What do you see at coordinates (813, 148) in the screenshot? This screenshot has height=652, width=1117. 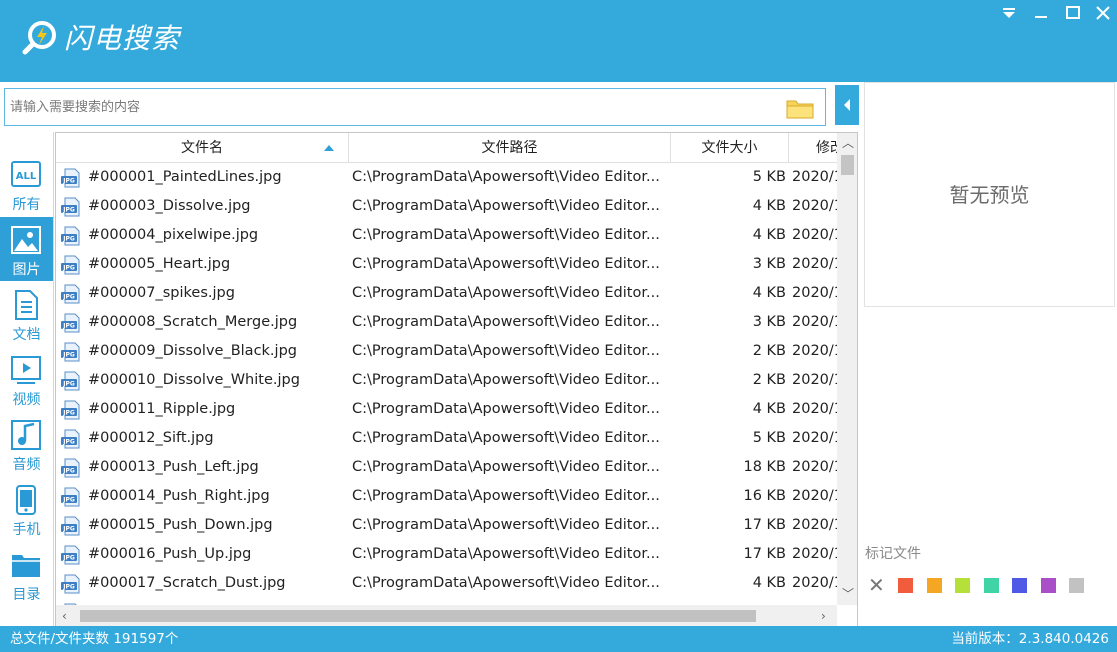 I see `column-header-modified: 修改时间` at bounding box center [813, 148].